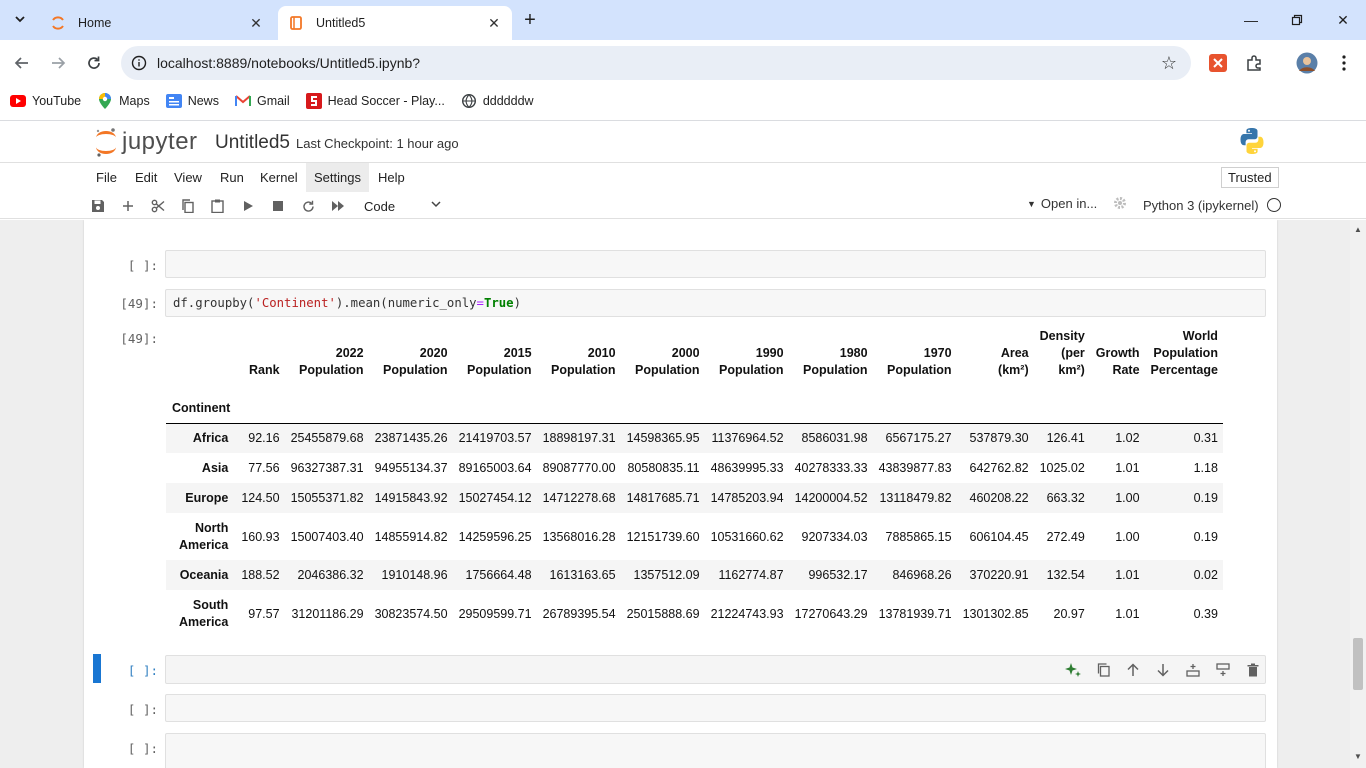  What do you see at coordinates (337, 177) in the screenshot?
I see `menu-settings: Settings` at bounding box center [337, 177].